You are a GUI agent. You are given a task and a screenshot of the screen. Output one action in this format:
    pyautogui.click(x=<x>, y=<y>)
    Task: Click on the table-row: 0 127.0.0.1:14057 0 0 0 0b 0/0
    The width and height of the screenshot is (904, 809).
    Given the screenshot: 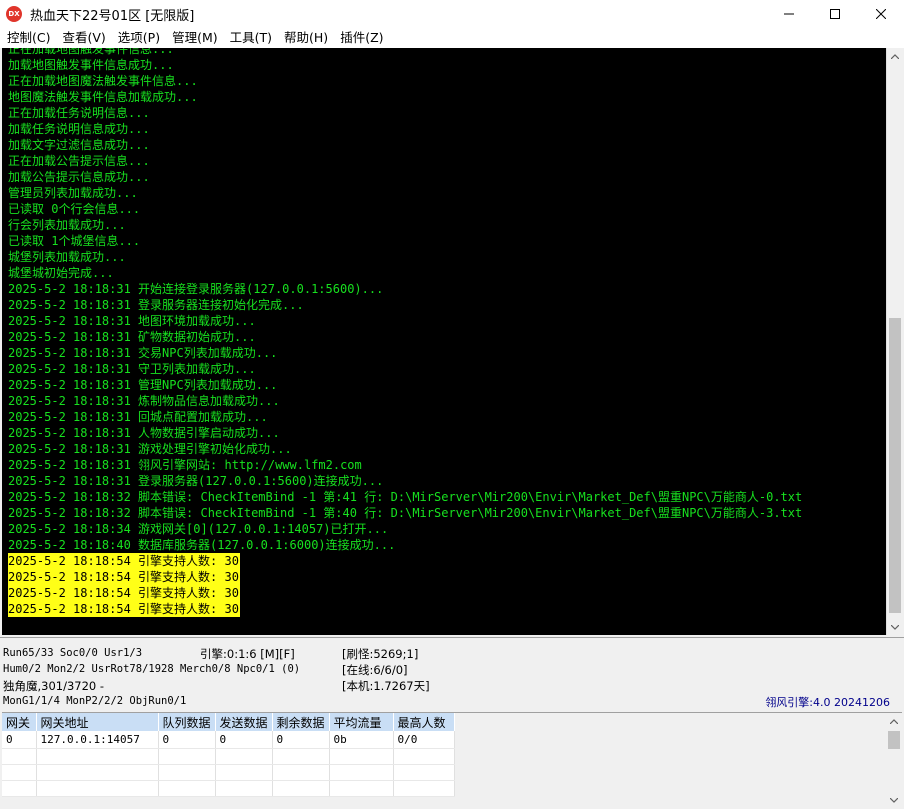 What is the action you would take?
    pyautogui.click(x=228, y=739)
    